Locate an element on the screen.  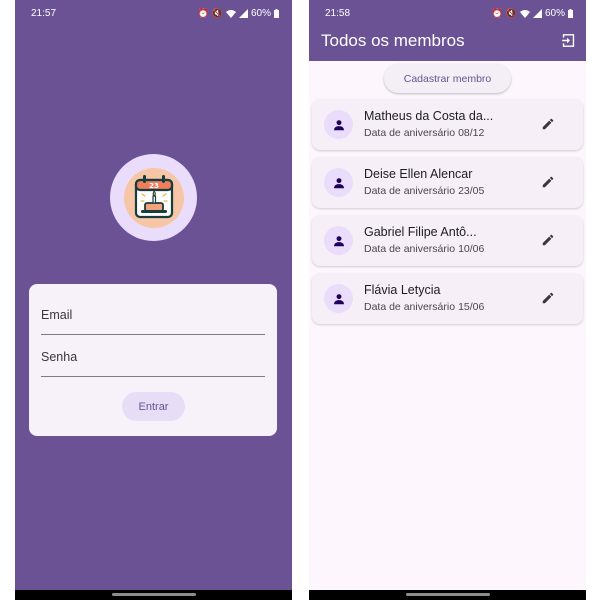
page-title: Todos os membros is located at coordinates (393, 40).